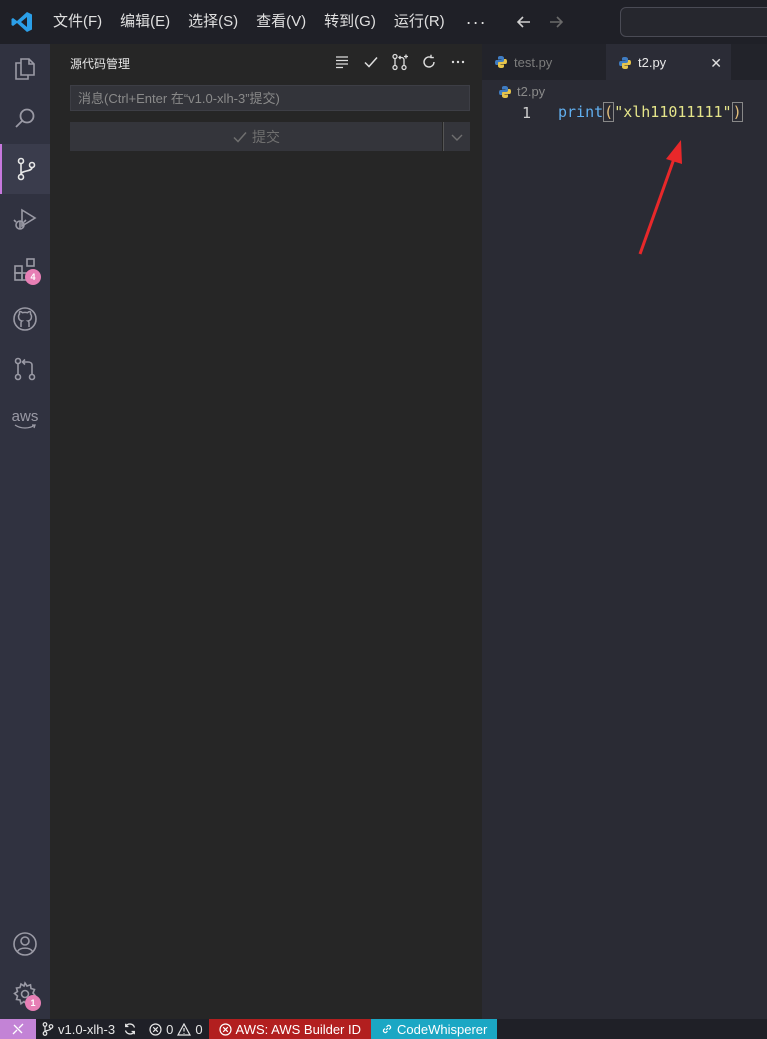 This screenshot has height=1039, width=767. Describe the element at coordinates (25, 994) in the screenshot. I see `settings-gear-icon: 1` at that location.